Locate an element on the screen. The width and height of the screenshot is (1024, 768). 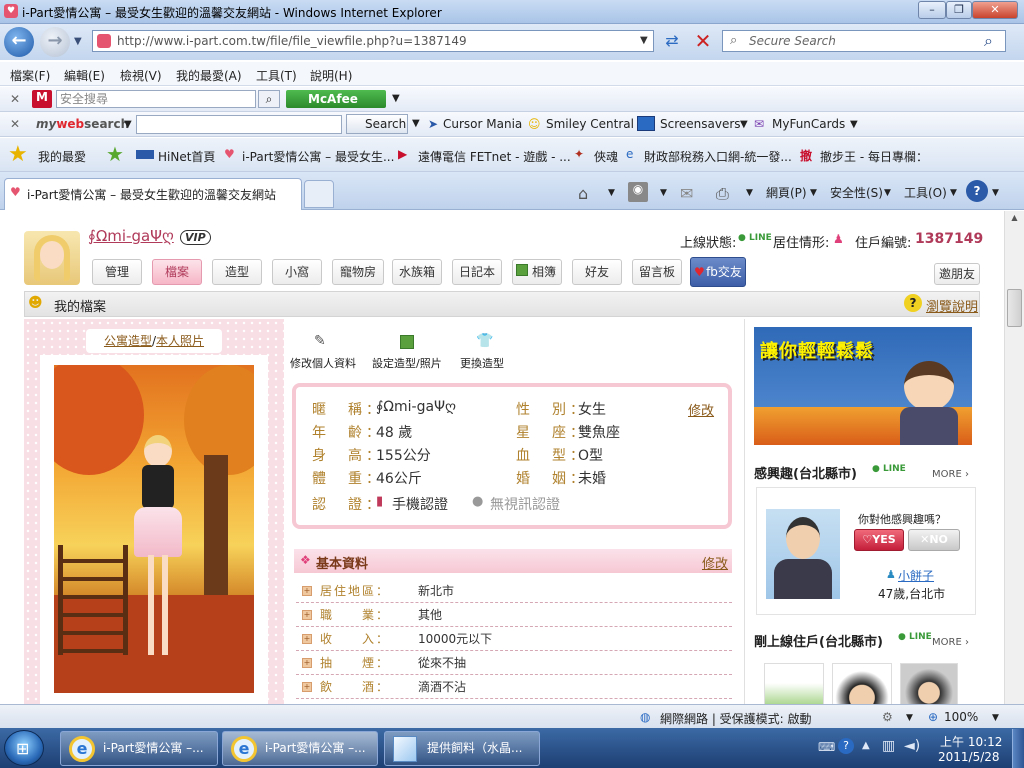
edit-info-link: 修改 is located at coordinates (701, 409).